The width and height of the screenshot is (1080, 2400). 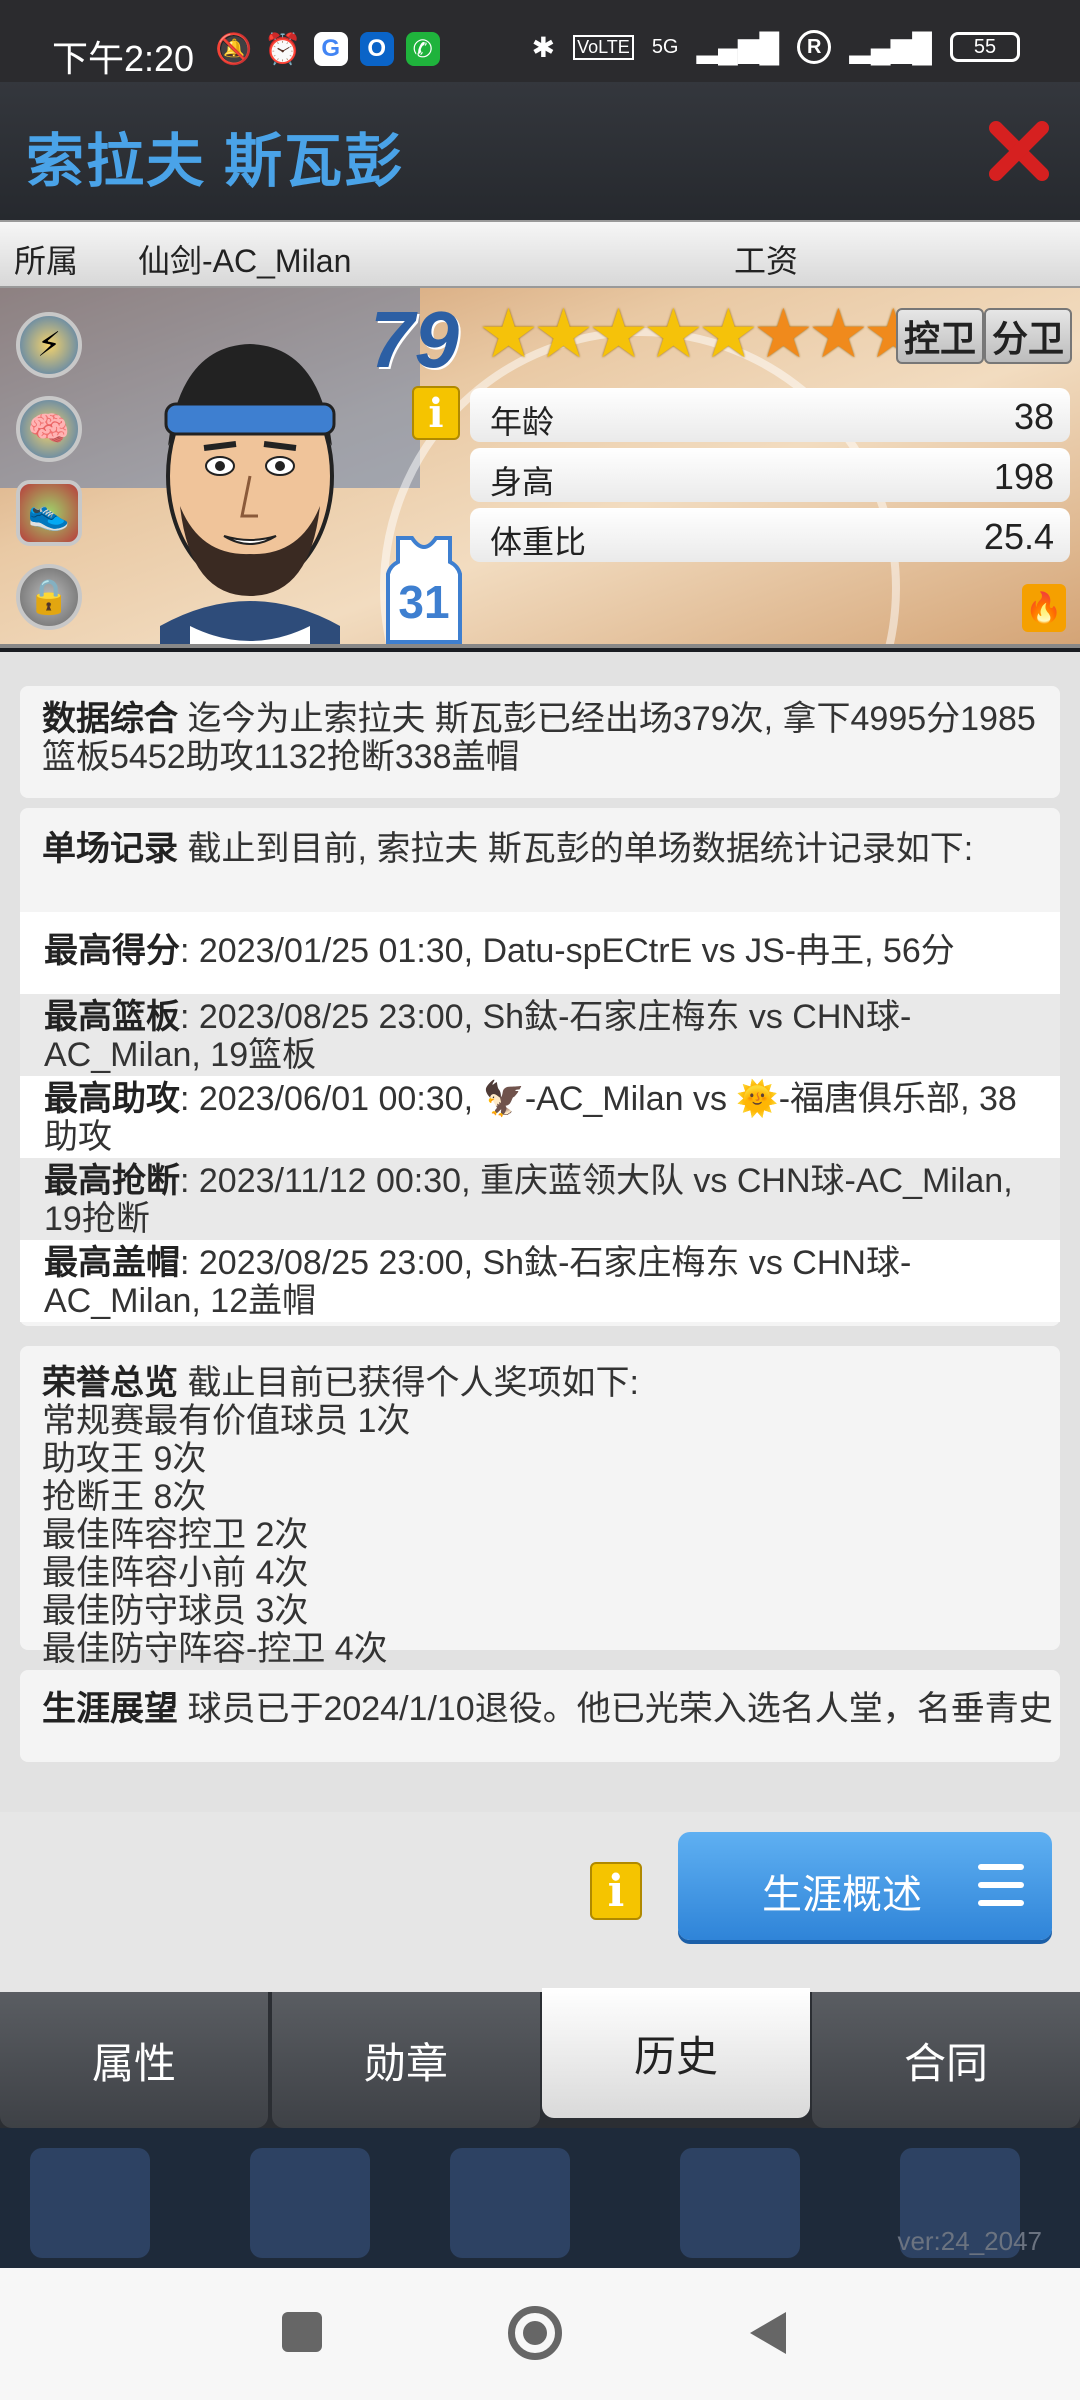 What do you see at coordinates (112, 1263) in the screenshot?
I see `record-label: 最高盖帽` at bounding box center [112, 1263].